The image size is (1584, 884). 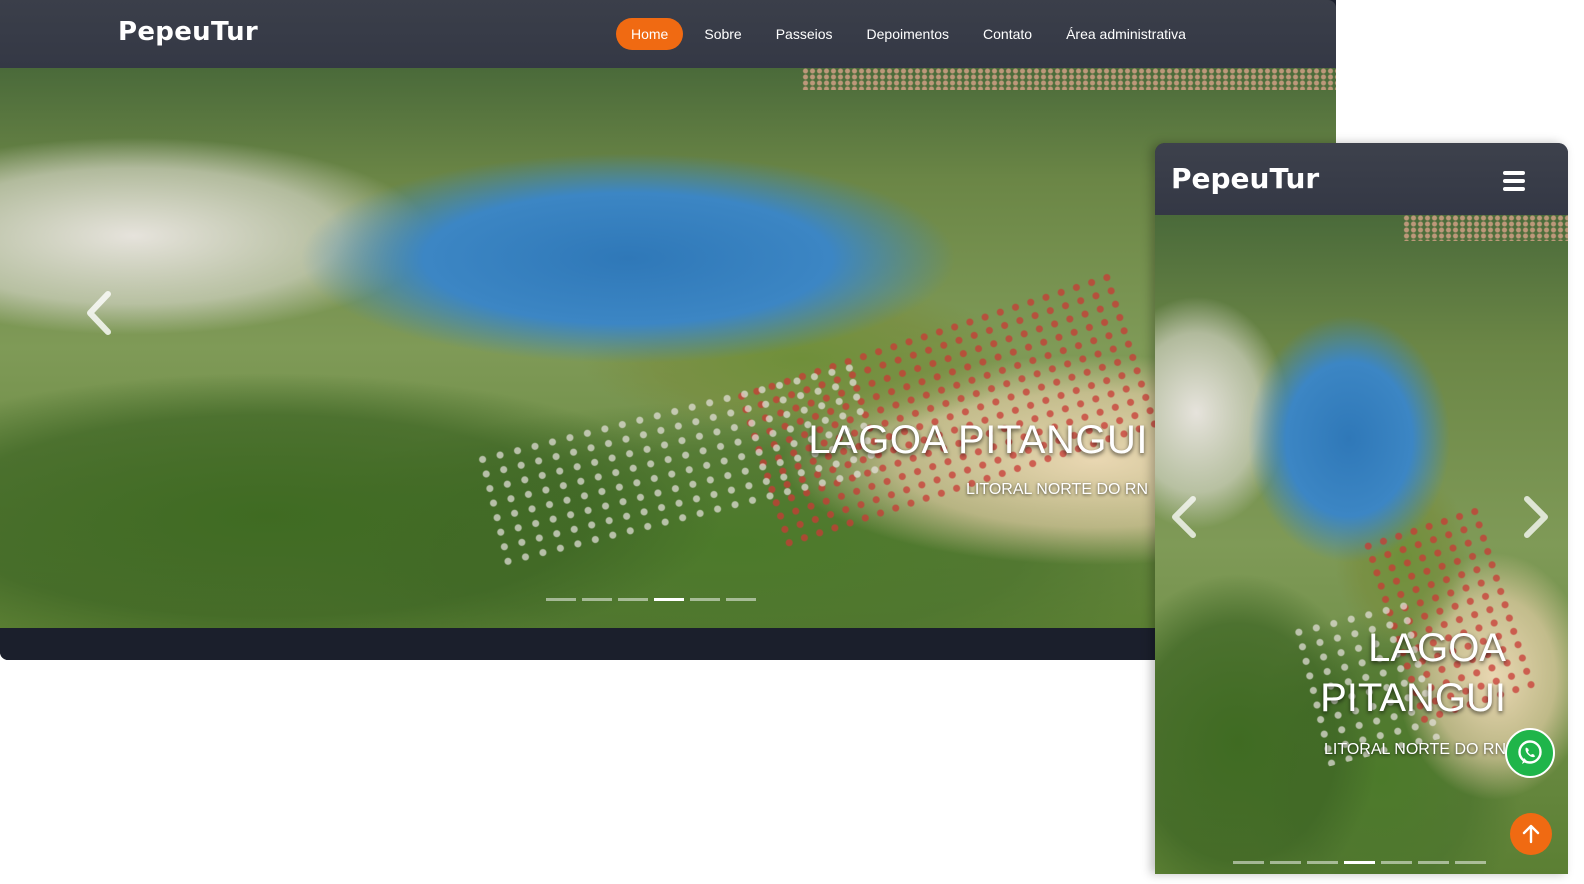 I want to click on hamburger-icon, so click(x=1514, y=181).